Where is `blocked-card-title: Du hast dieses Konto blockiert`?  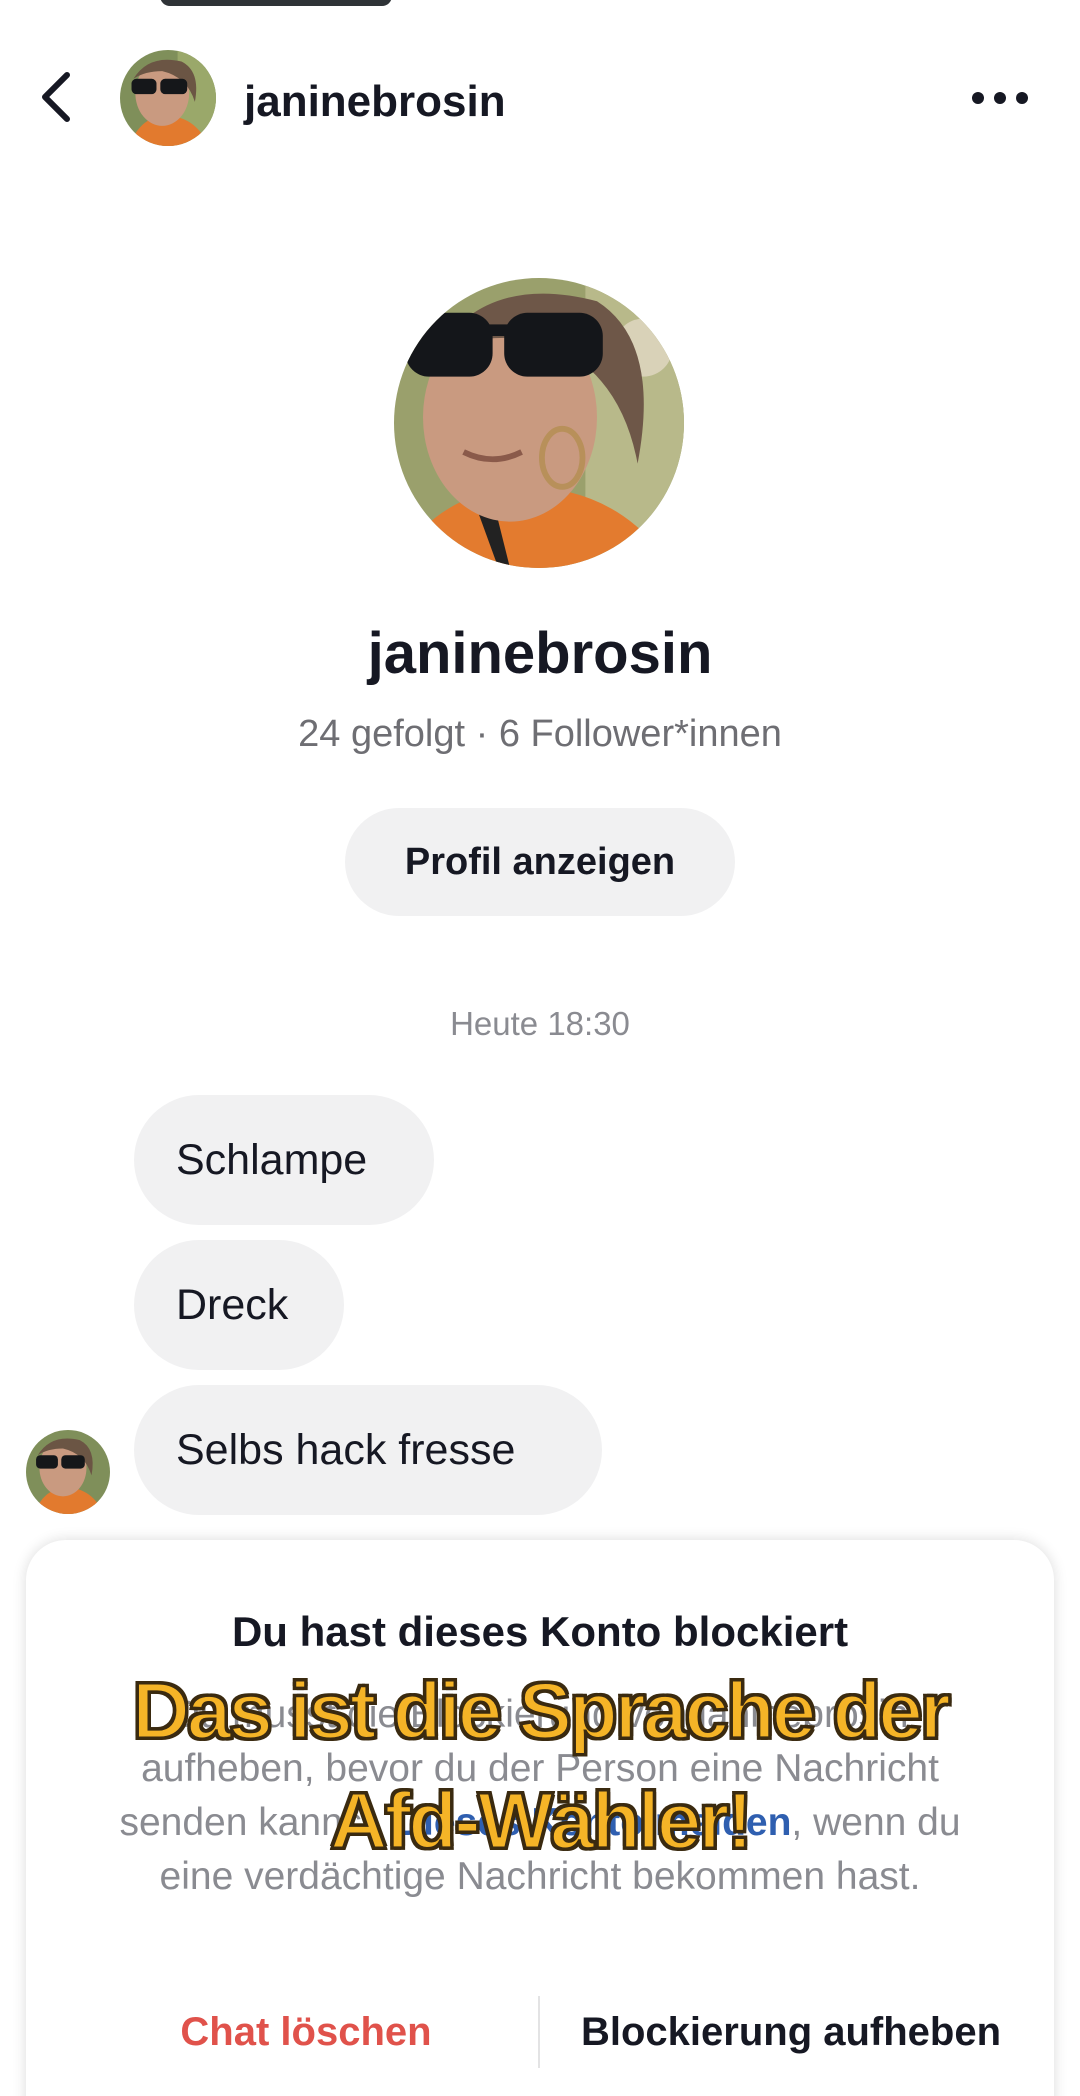 blocked-card-title: Du hast dieses Konto blockiert is located at coordinates (540, 1631).